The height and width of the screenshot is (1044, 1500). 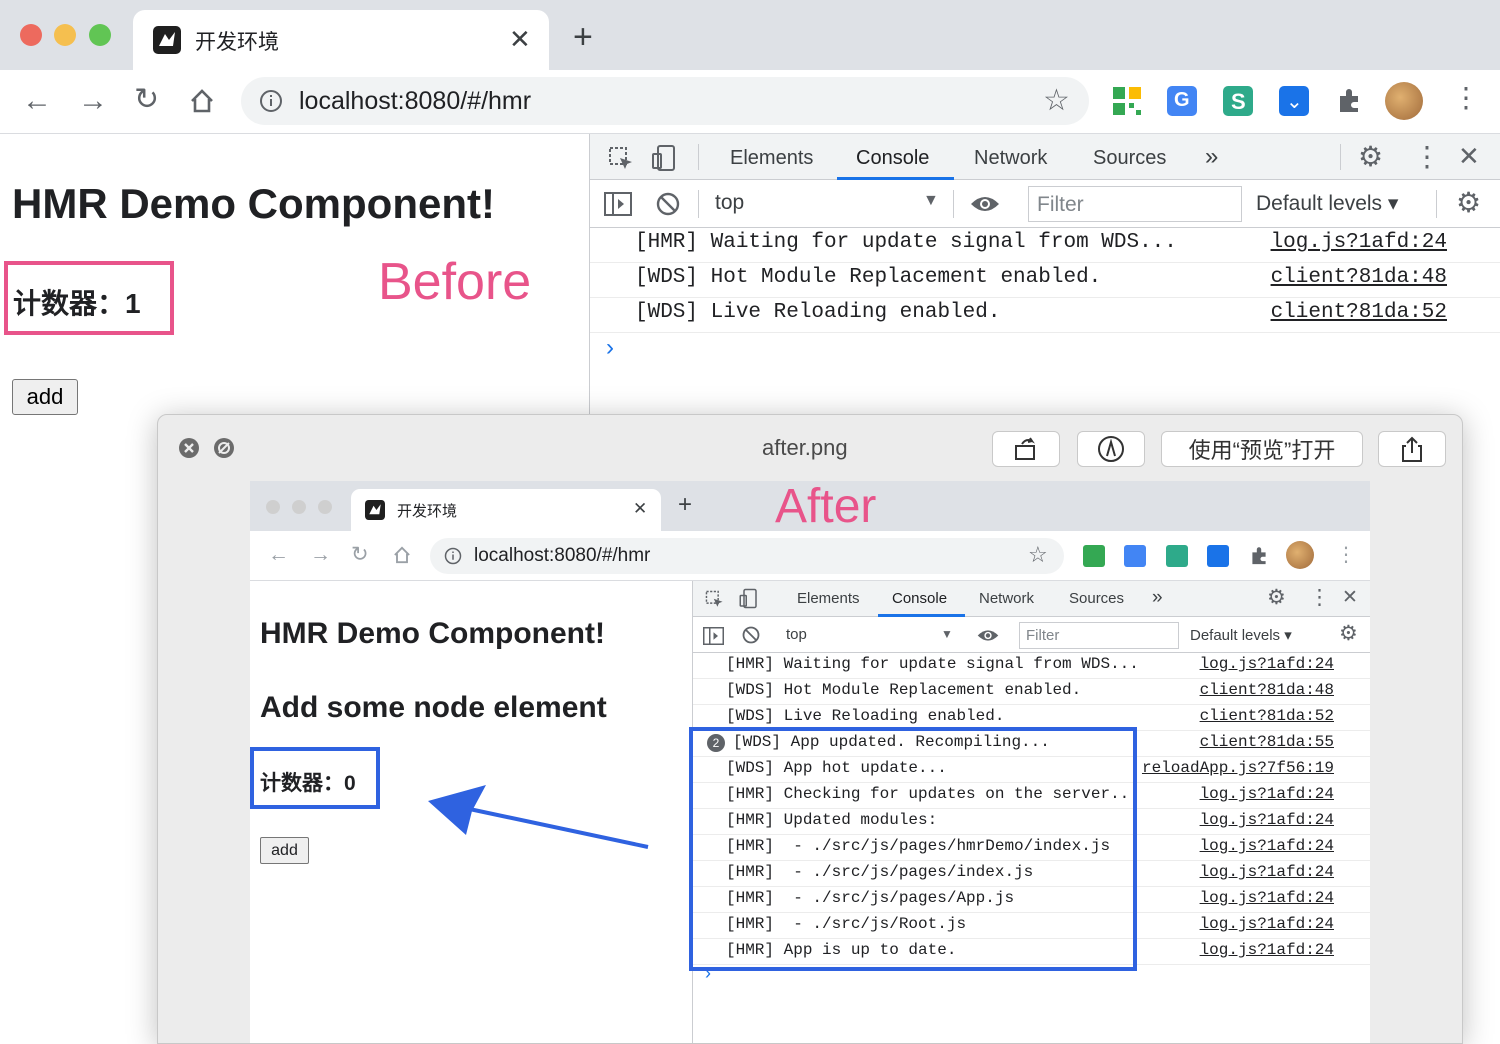 What do you see at coordinates (931, 201) in the screenshot?
I see `context-dropdown-icon: ▼` at bounding box center [931, 201].